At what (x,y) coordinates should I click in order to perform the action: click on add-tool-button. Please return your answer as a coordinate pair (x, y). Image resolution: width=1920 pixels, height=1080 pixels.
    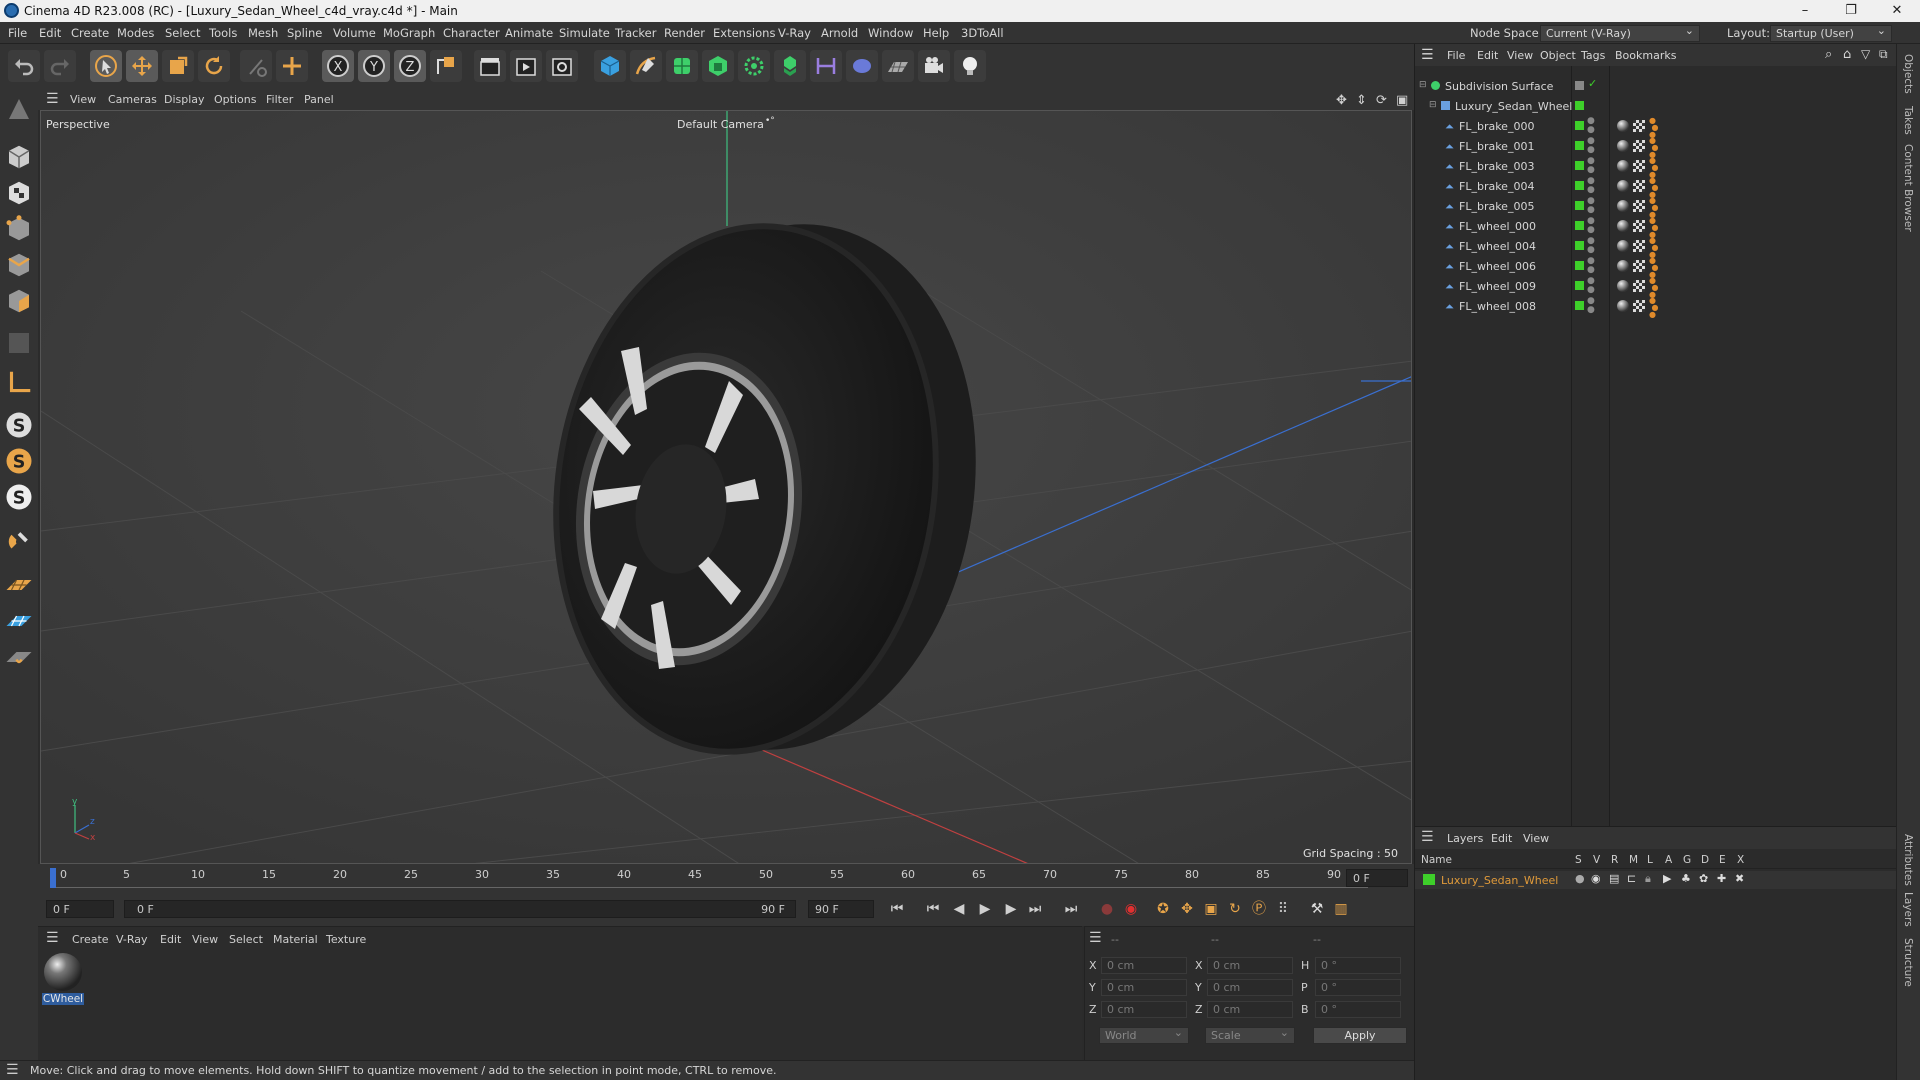
    Looking at the image, I should click on (292, 66).